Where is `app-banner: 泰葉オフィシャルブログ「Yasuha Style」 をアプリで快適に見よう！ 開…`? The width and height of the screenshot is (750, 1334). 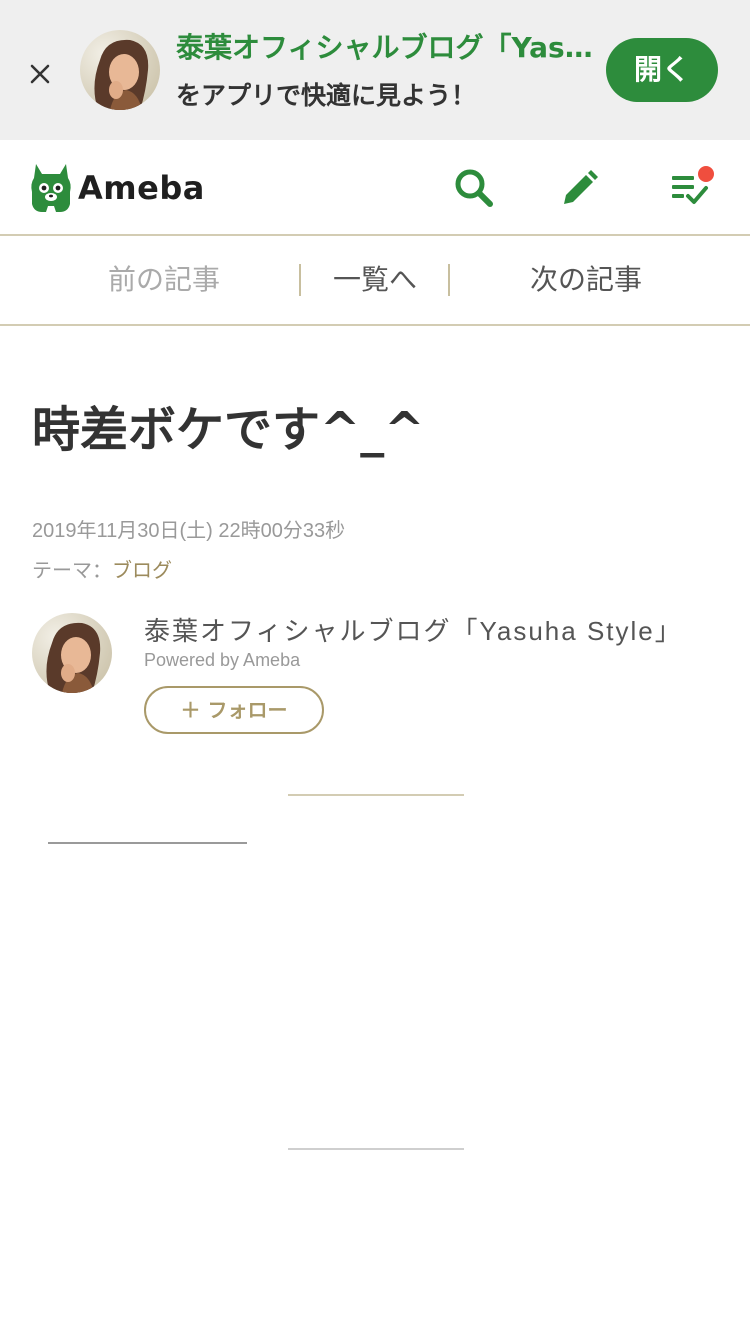 app-banner: 泰葉オフィシャルブログ「Yasuha Style」 をアプリで快適に見よう！ 開… is located at coordinates (375, 70).